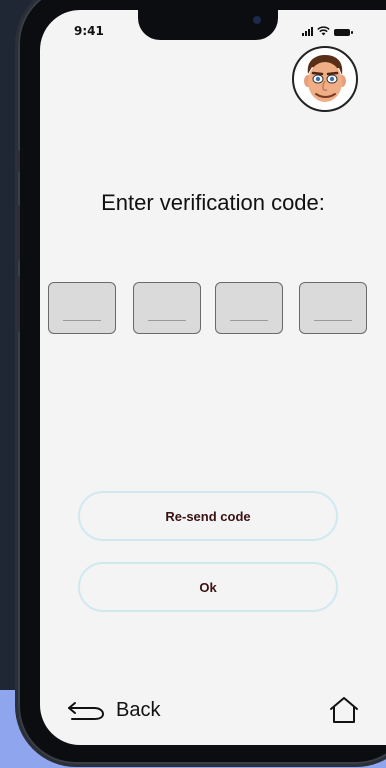 This screenshot has height=768, width=386. I want to click on cartoon-man-avatar-icon, so click(325, 78).